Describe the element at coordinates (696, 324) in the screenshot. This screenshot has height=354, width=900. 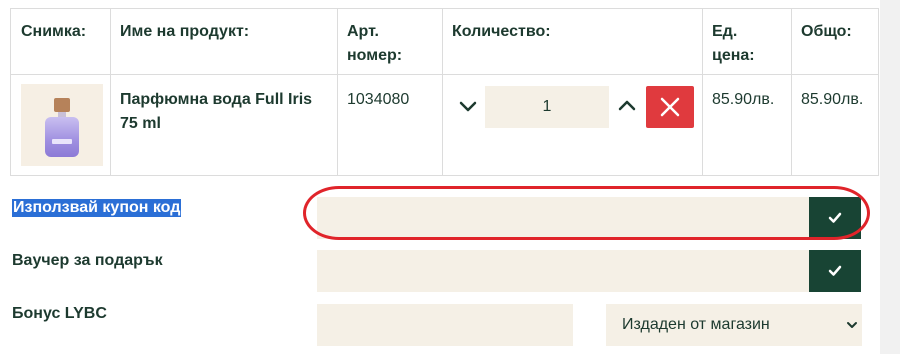
I see `bonus-source-value: Издаден от магазин` at that location.